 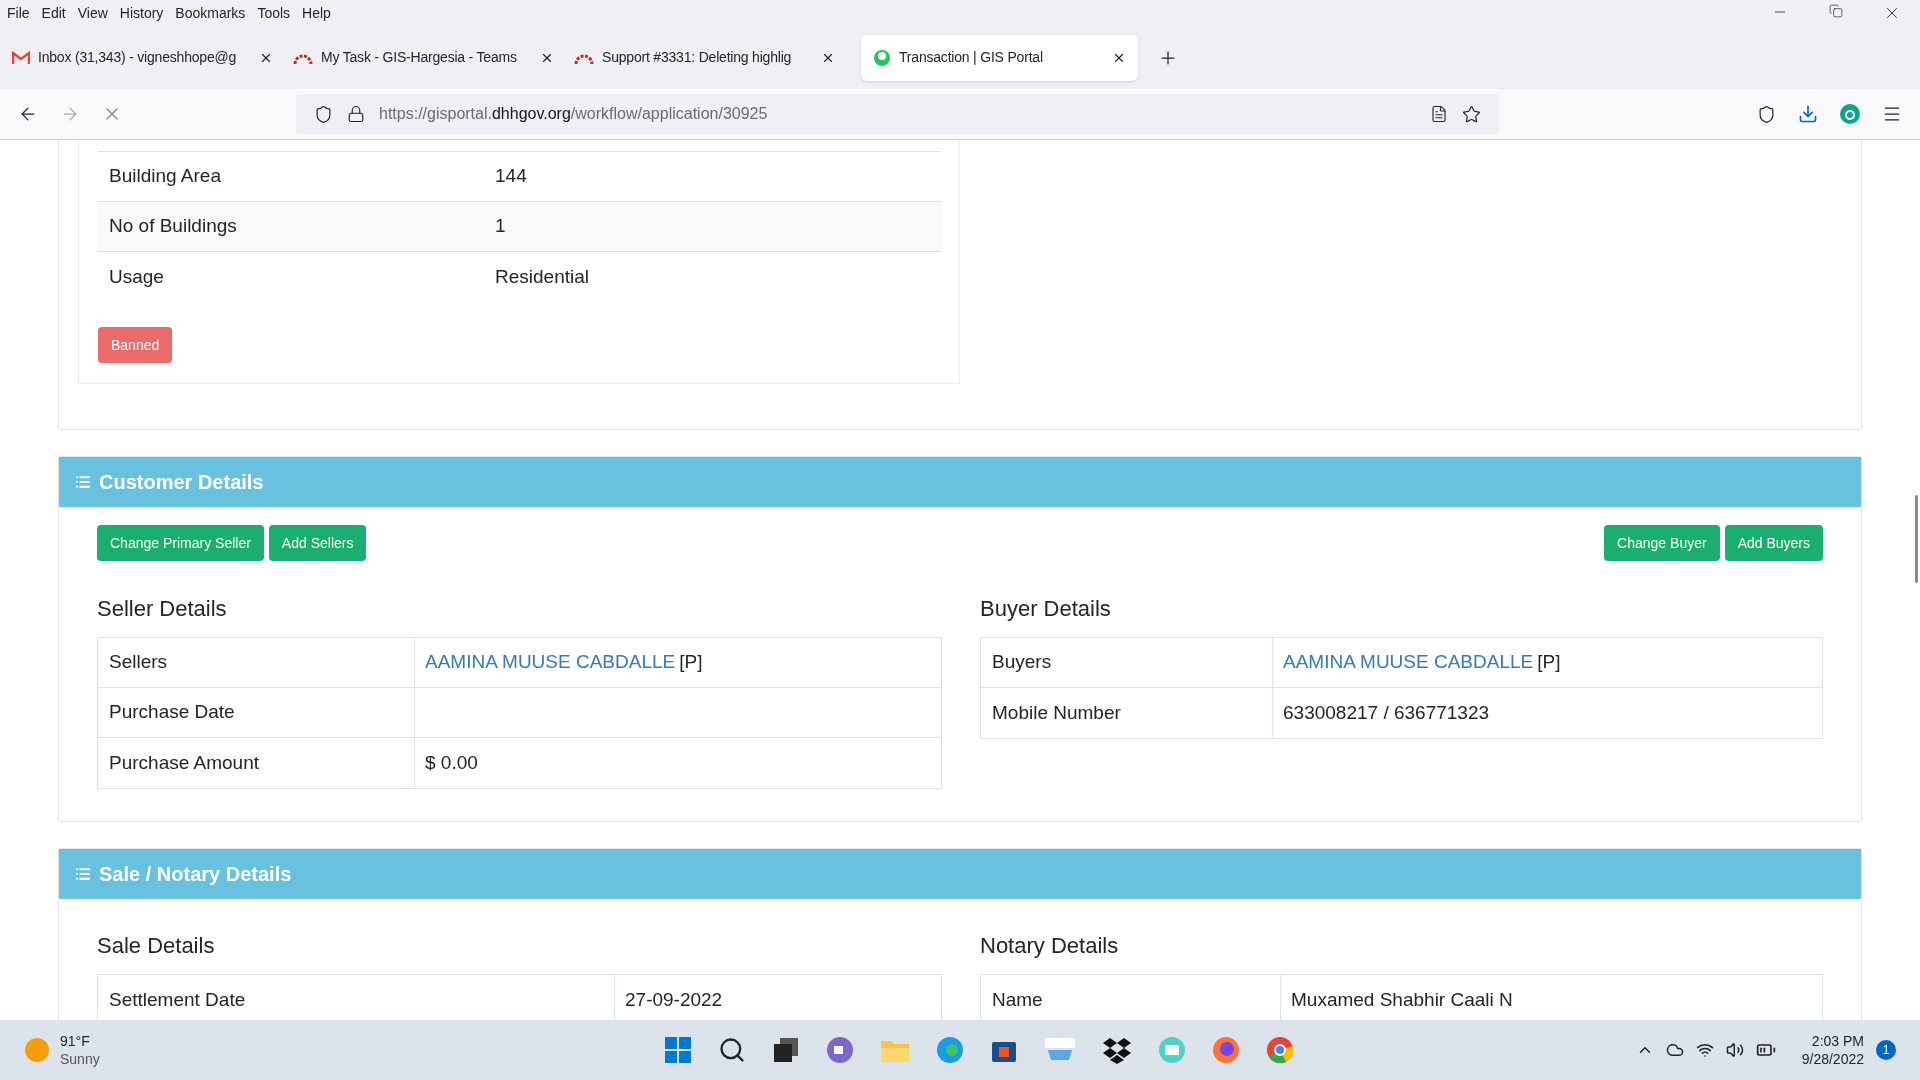 What do you see at coordinates (1017, 999) in the screenshot?
I see `row-label: Name` at bounding box center [1017, 999].